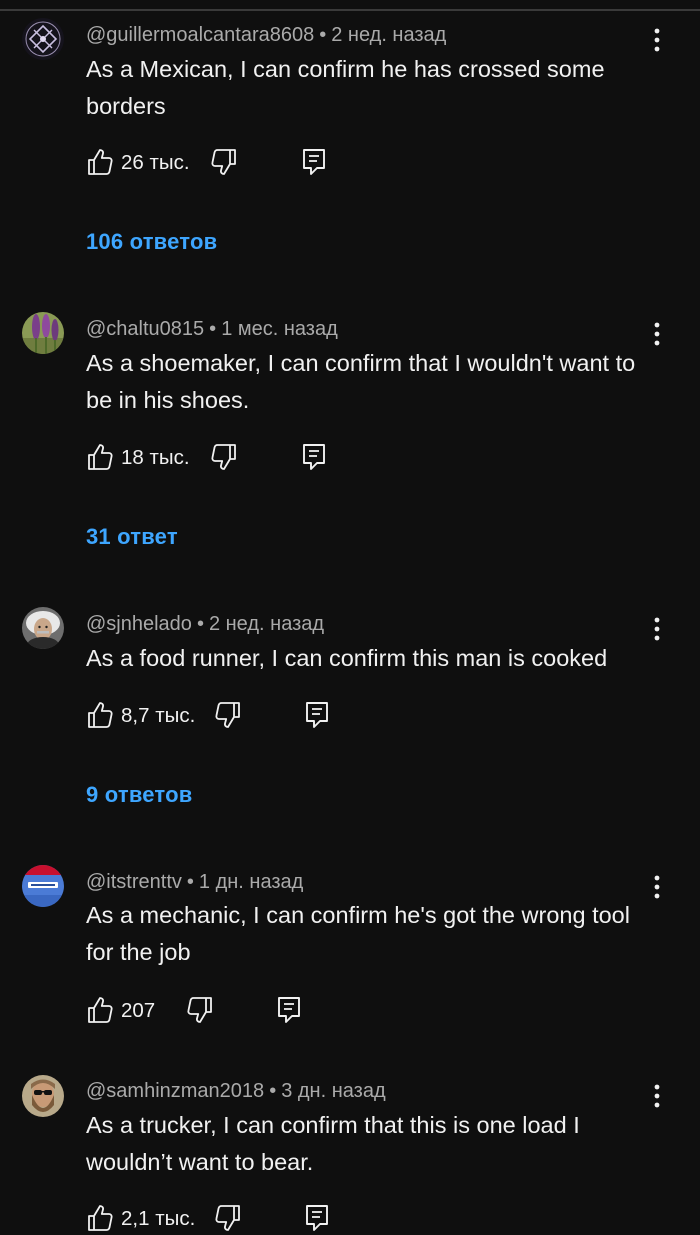 The height and width of the screenshot is (1235, 700). I want to click on comment-actions: 2,1 тыс., so click(296, 1219).